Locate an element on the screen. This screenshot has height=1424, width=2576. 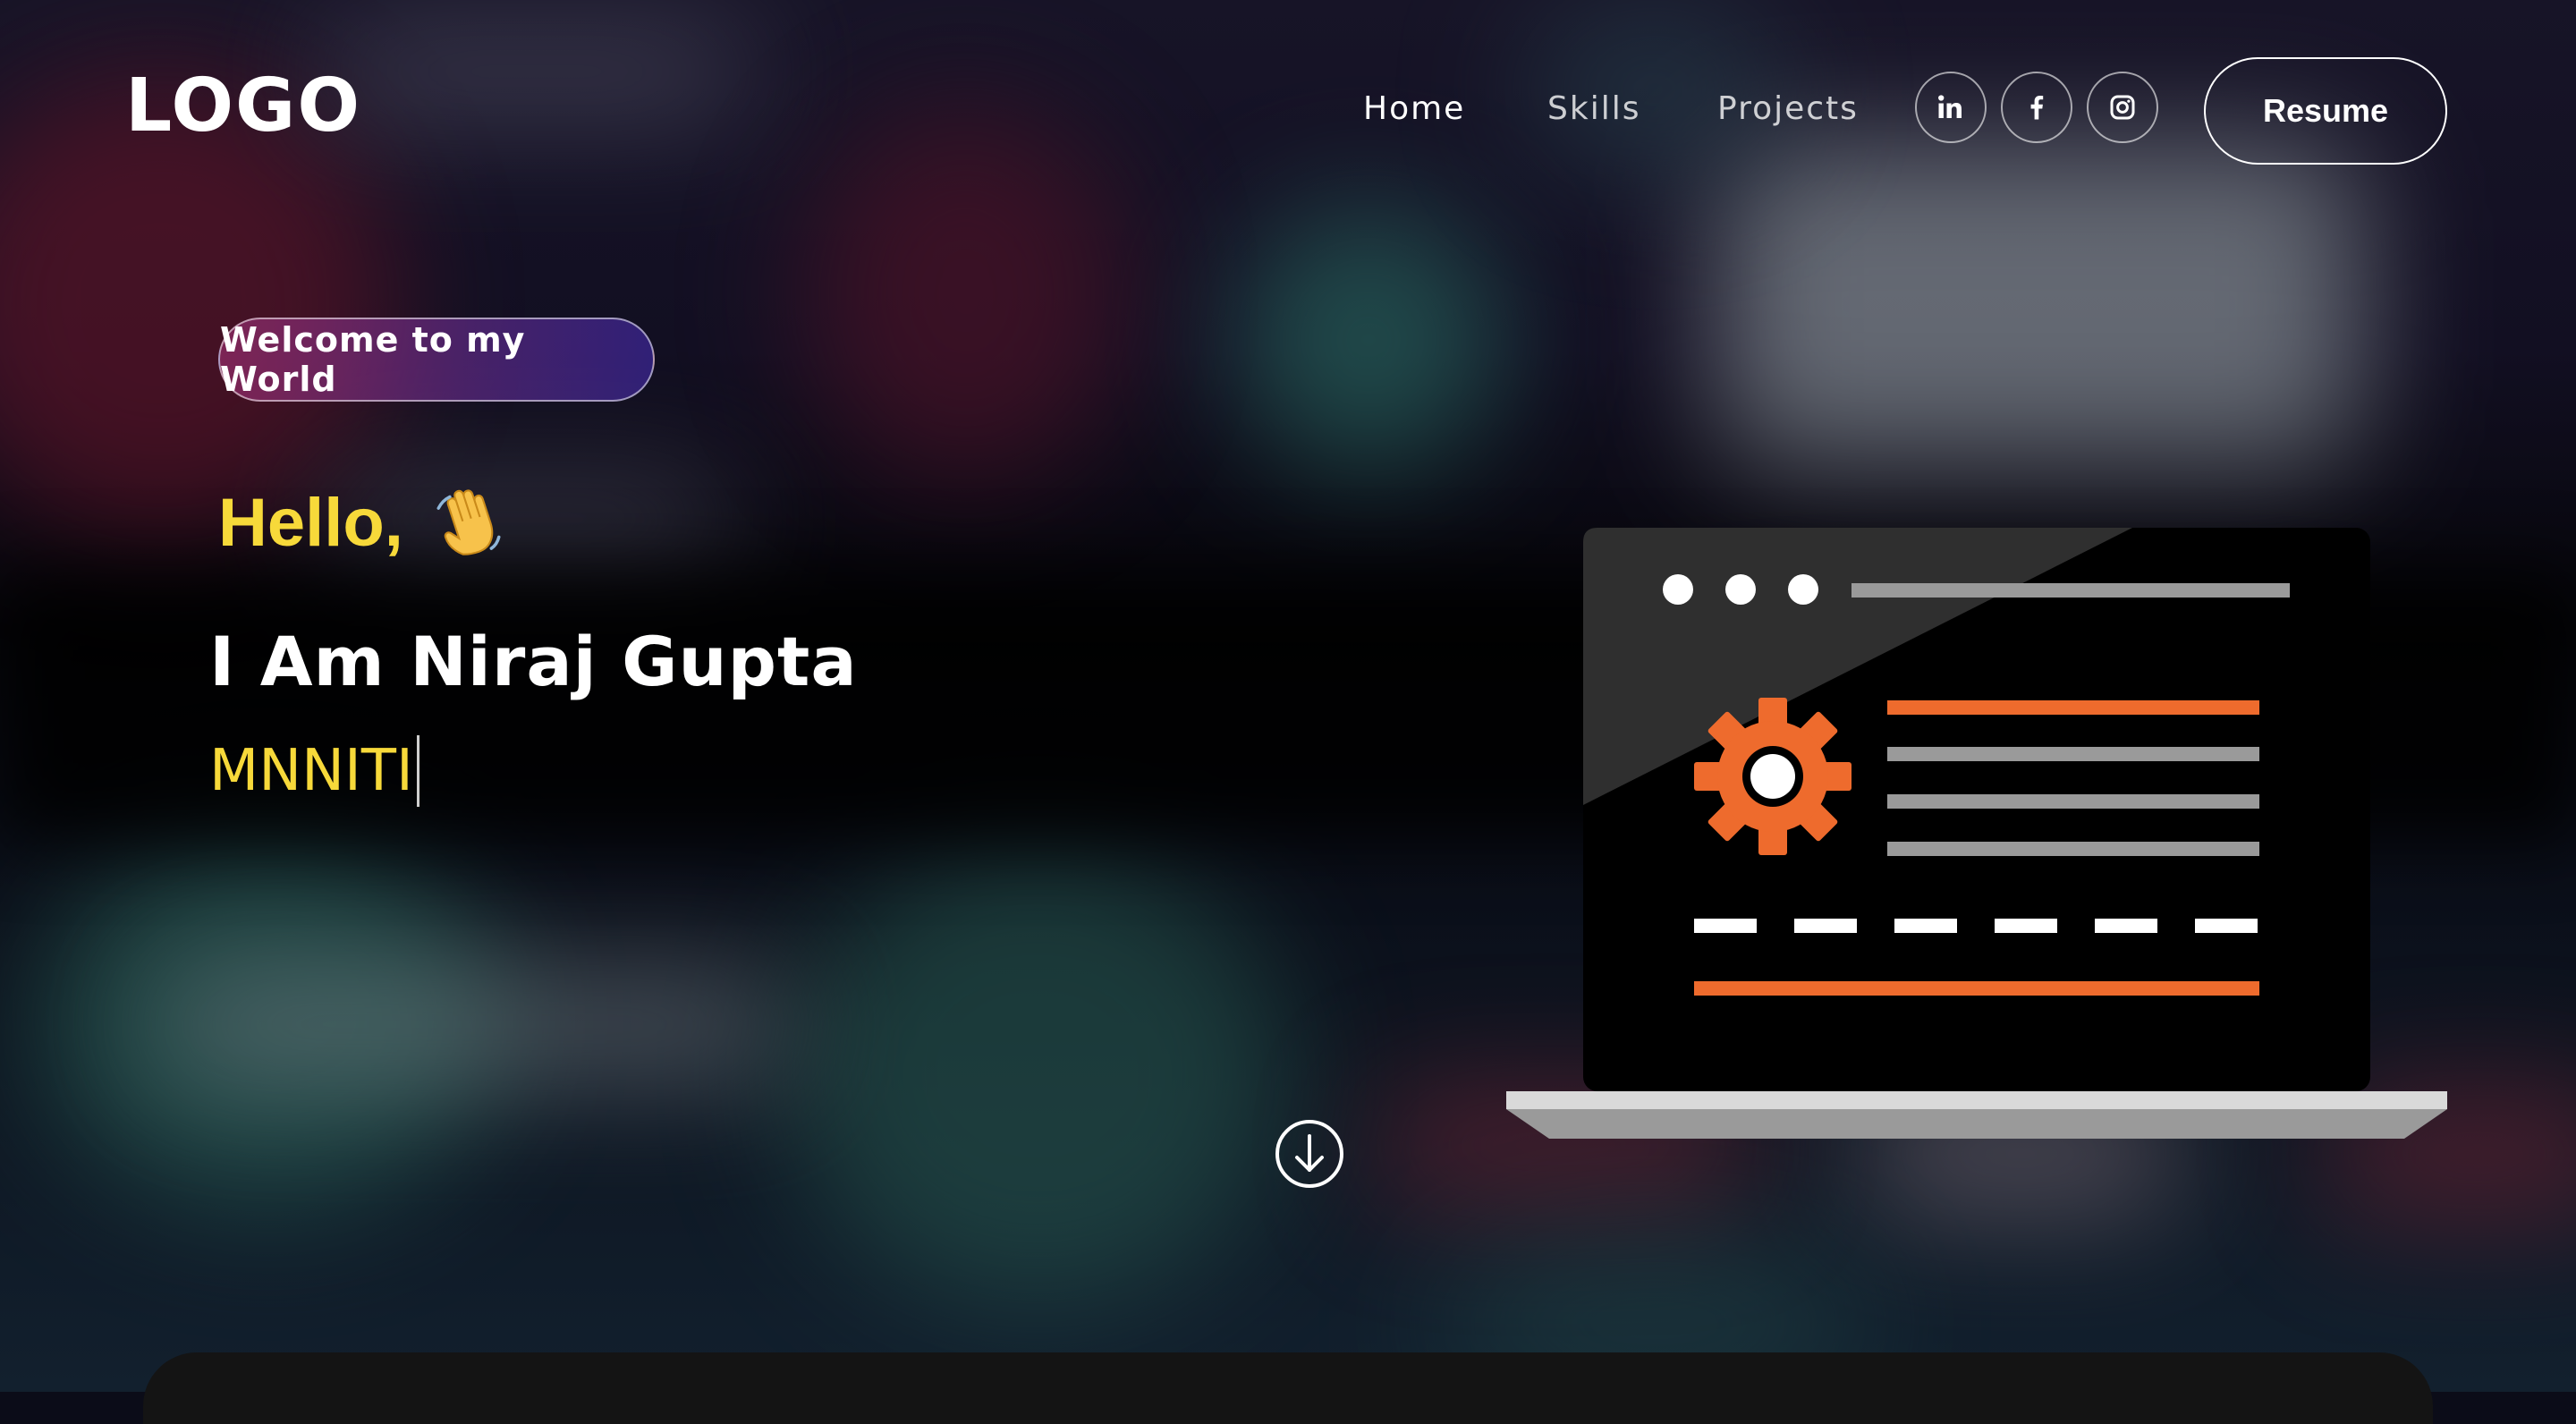
typed-role: MNNITI is located at coordinates (314, 771).